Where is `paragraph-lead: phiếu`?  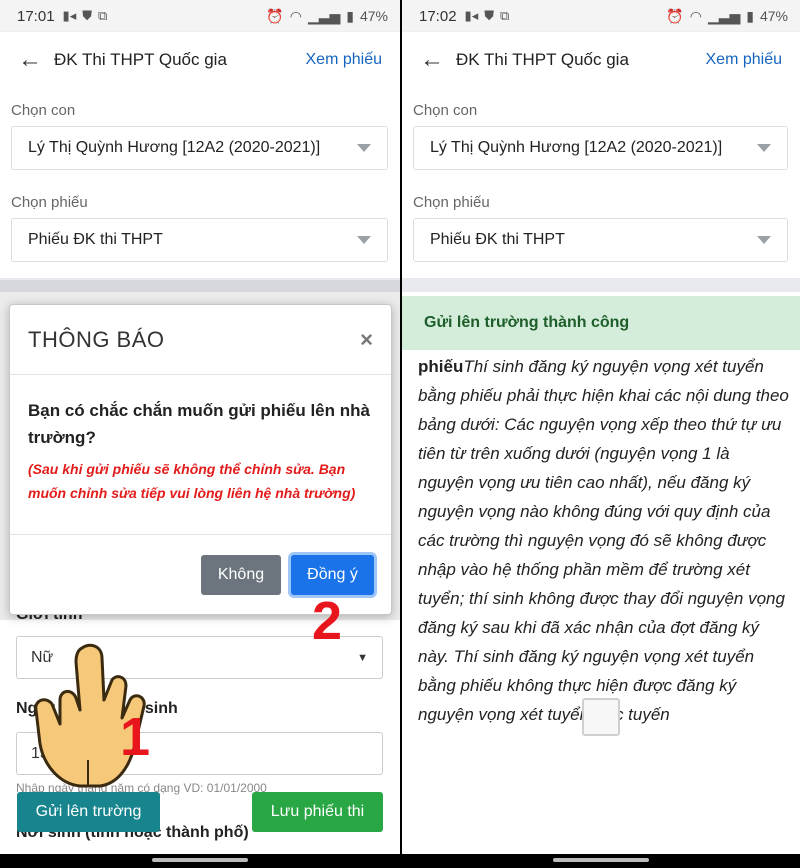 paragraph-lead: phiếu is located at coordinates (441, 366).